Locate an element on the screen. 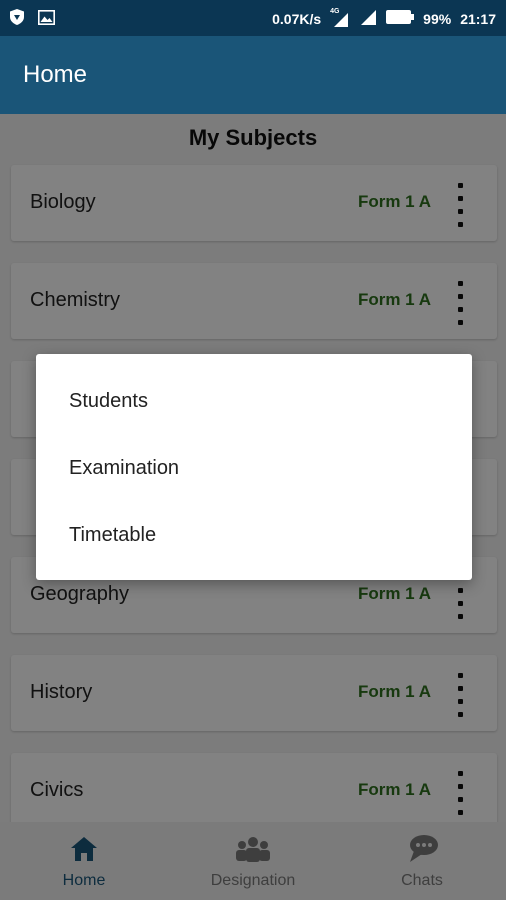 The height and width of the screenshot is (900, 506). menu-item-examination: Examination is located at coordinates (254, 468).